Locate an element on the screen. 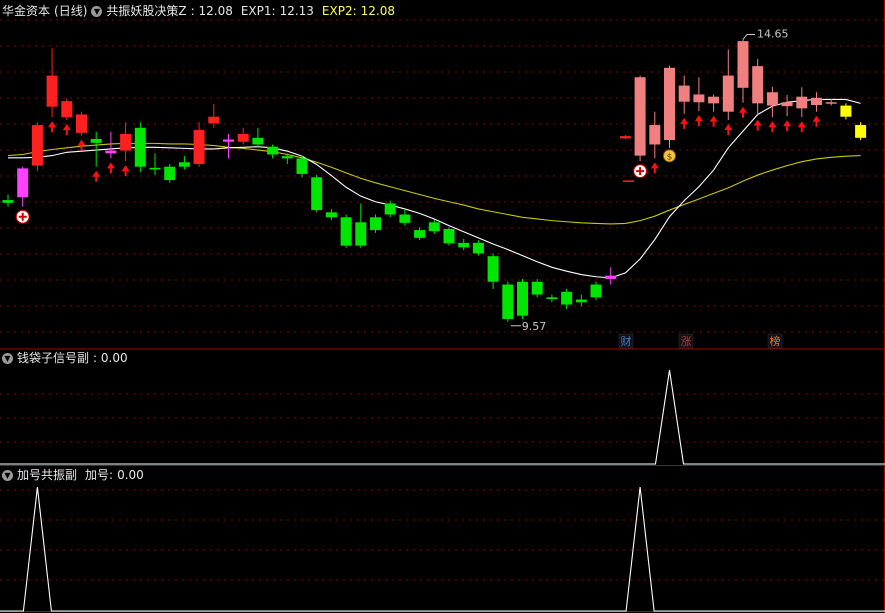 This screenshot has width=885, height=613. indicator-value: : 12.08 is located at coordinates (211, 11).